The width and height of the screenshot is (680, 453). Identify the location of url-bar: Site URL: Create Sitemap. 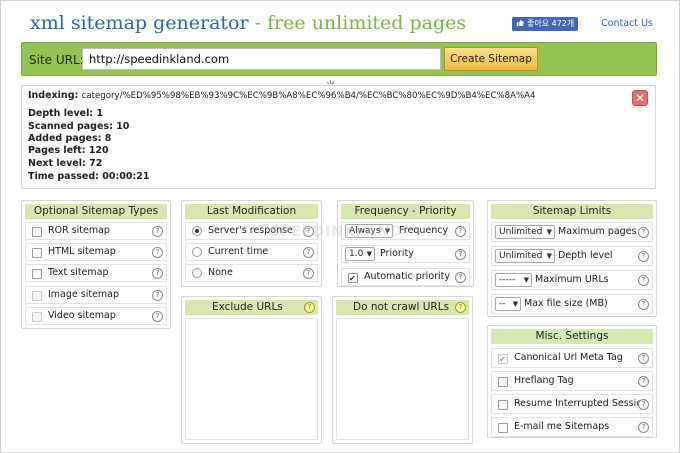
(339, 59).